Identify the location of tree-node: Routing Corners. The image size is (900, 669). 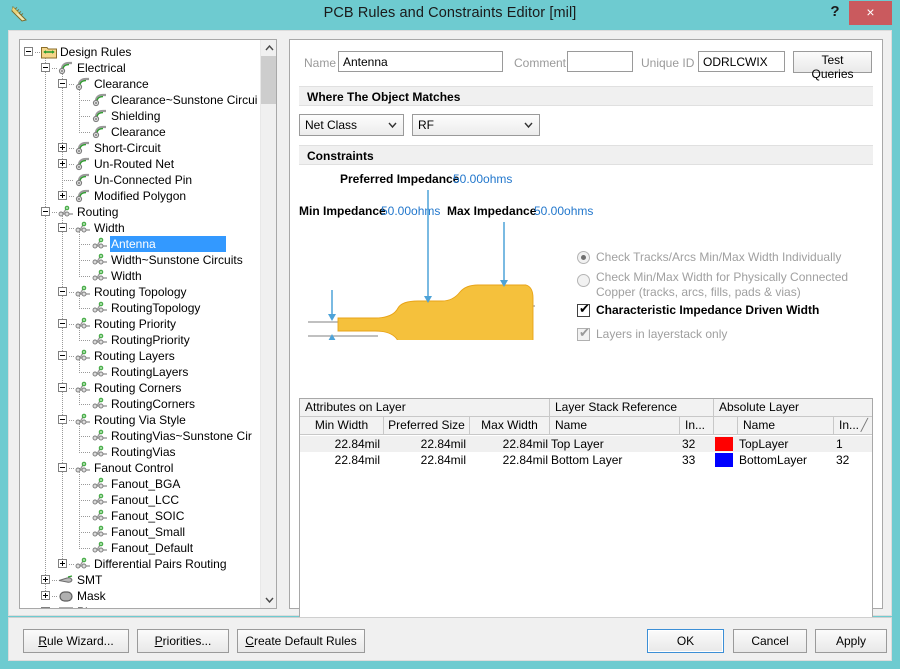
(140, 388).